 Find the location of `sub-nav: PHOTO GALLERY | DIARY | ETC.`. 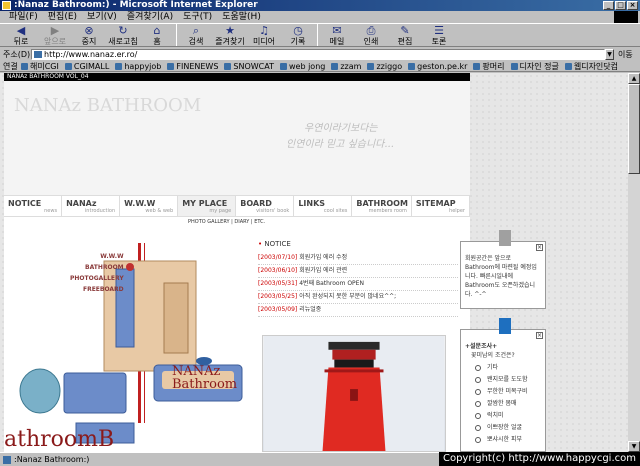

sub-nav: PHOTO GALLERY | DIARY | ETC. is located at coordinates (226, 222).